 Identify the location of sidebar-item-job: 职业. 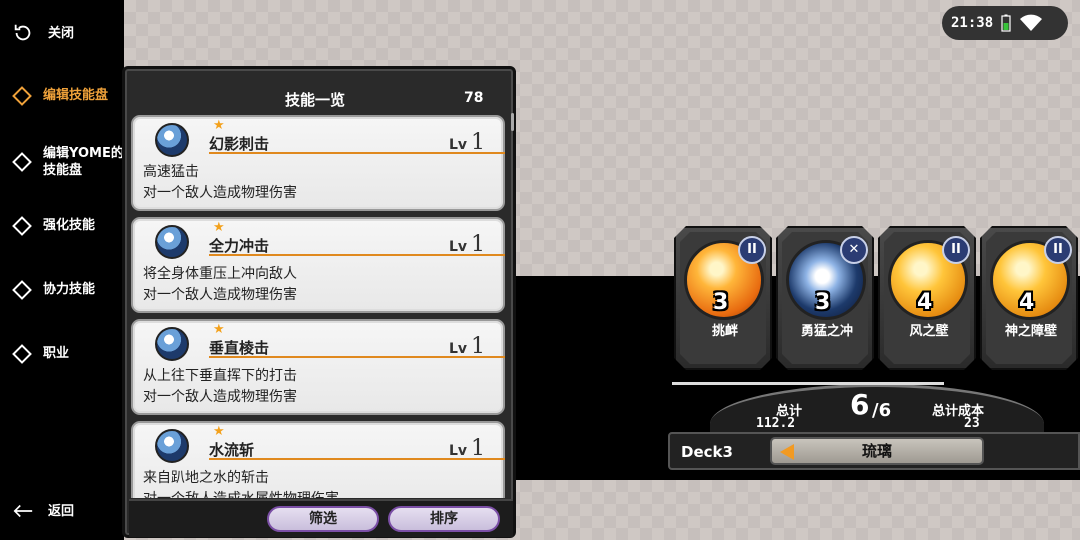
(41, 353).